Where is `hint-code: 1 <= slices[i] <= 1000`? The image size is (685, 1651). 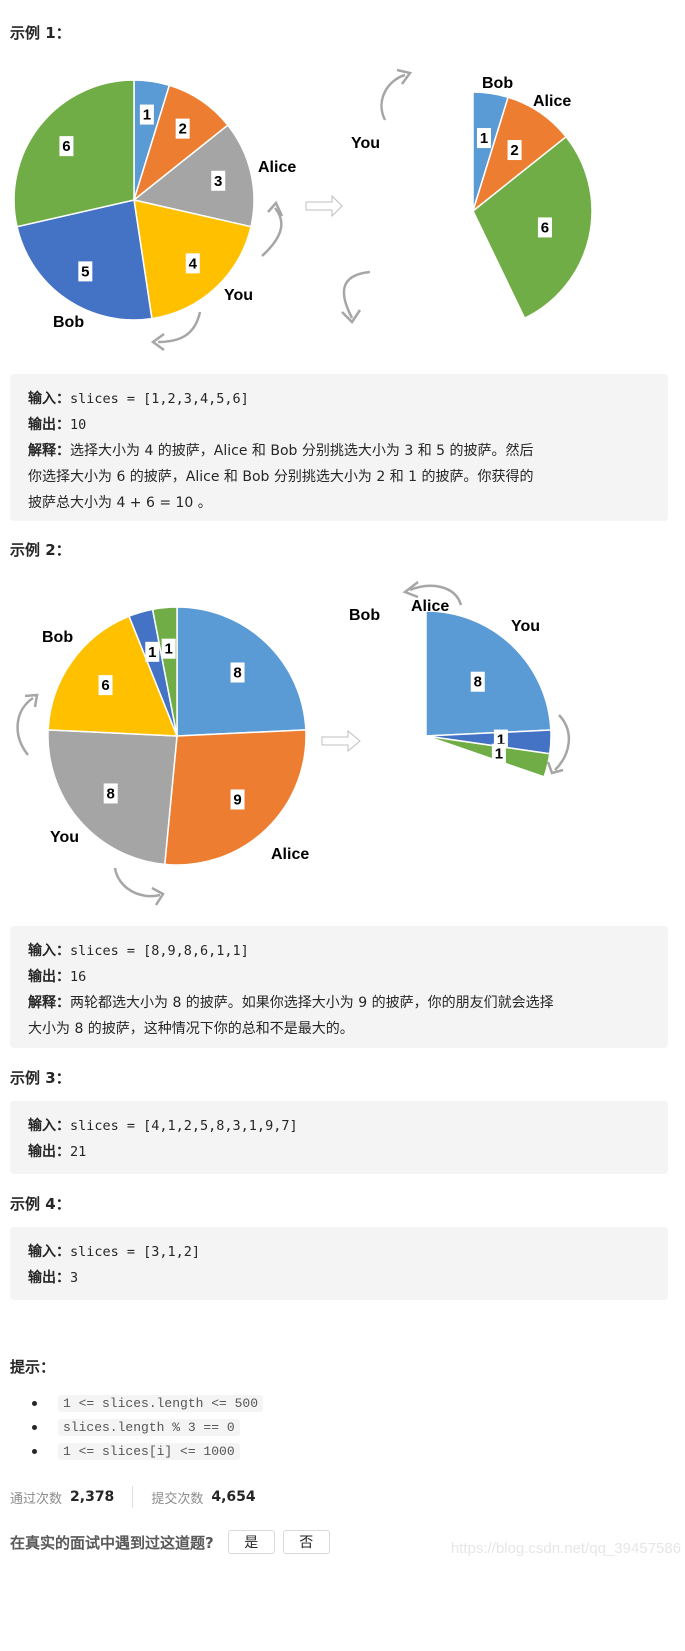
hint-code: 1 <= slices[i] <= 1000 is located at coordinates (149, 1451).